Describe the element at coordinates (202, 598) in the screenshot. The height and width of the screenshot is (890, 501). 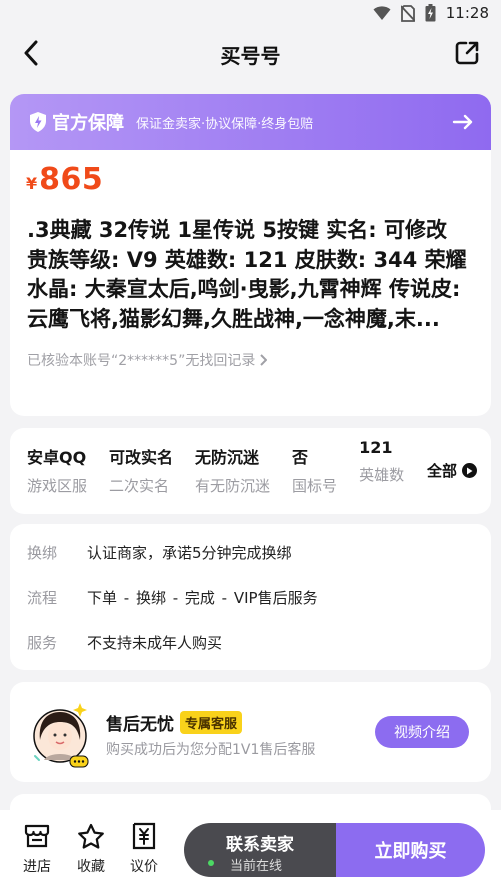
I see `info-value: 下单 - 换绑 - 完成 - VIP售后服务` at that location.